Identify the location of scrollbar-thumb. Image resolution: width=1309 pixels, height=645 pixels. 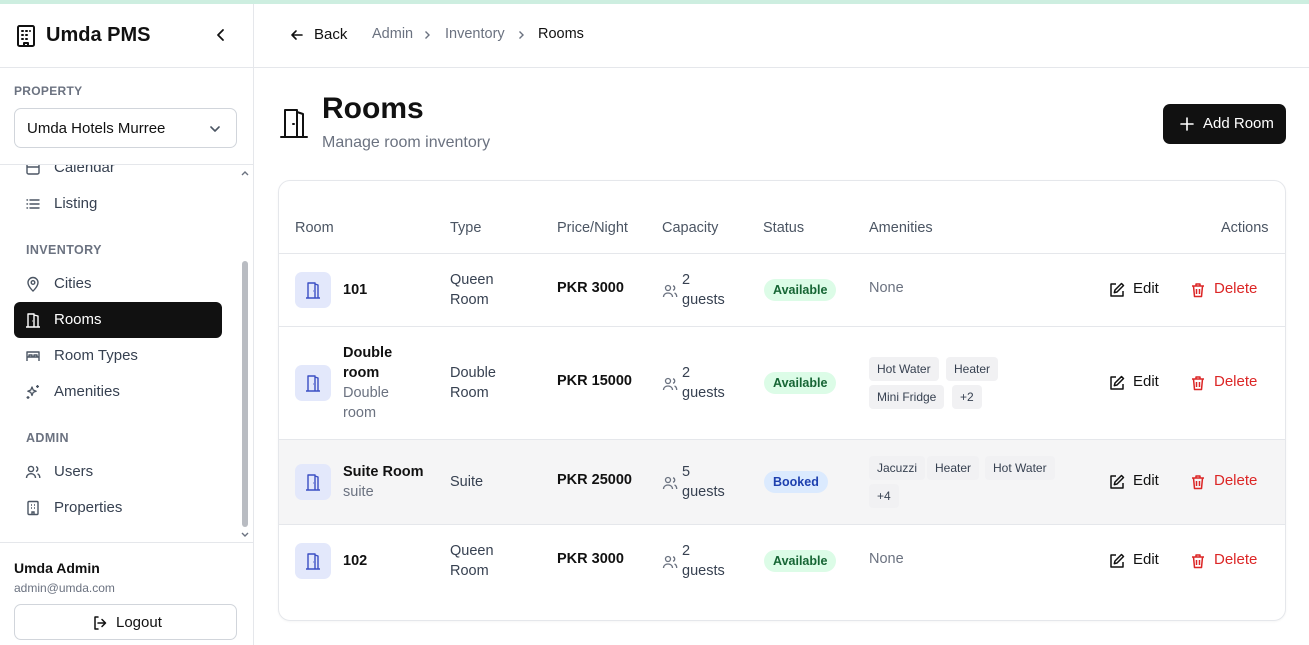
(245, 394).